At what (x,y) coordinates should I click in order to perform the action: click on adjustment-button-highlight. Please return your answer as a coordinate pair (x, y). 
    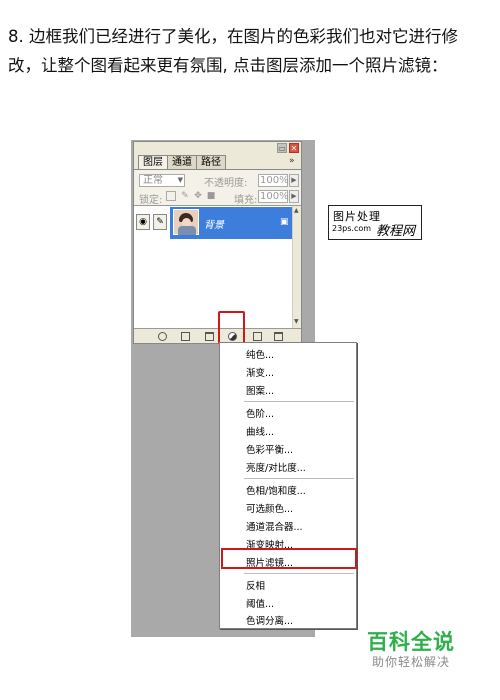
    Looking at the image, I should click on (231, 327).